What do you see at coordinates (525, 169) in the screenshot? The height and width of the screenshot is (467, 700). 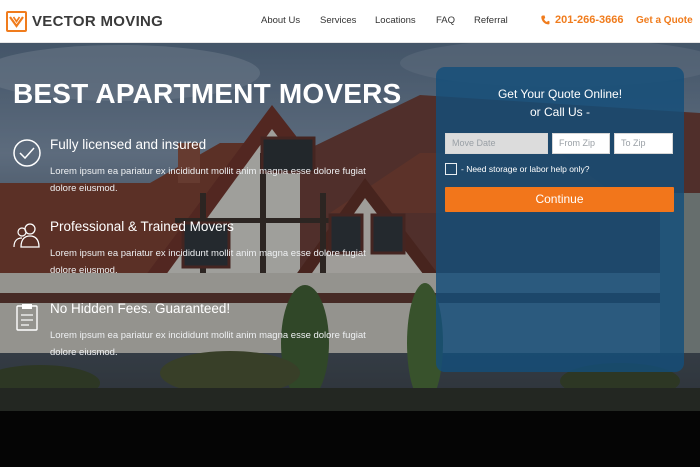 I see `storage-checkbox-label: - Need storage or labor help only?` at bounding box center [525, 169].